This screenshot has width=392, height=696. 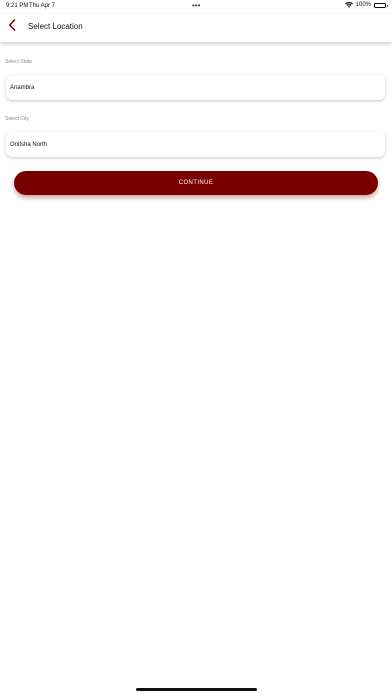 I want to click on status-bar: 9:21 PM Thu Apr 7 ••• 100%, so click(x=196, y=7).